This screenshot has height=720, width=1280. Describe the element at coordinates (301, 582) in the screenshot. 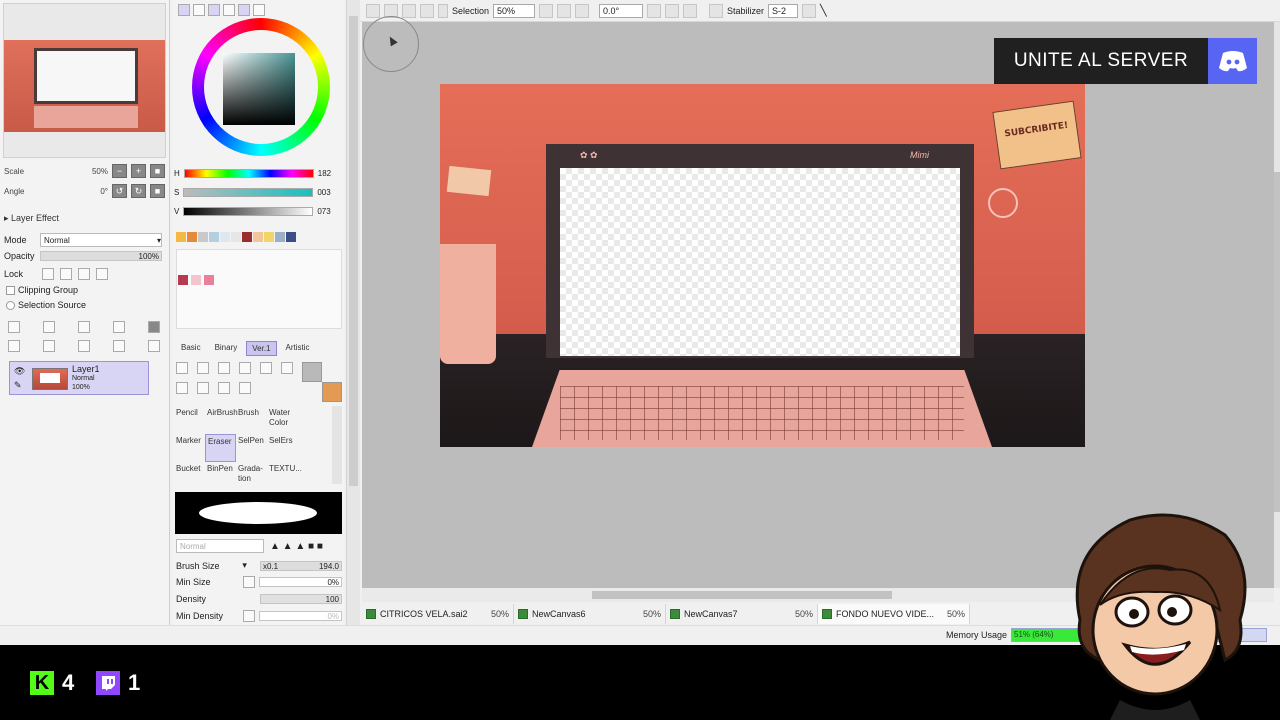

I see `min-size-slider: 0%` at that location.